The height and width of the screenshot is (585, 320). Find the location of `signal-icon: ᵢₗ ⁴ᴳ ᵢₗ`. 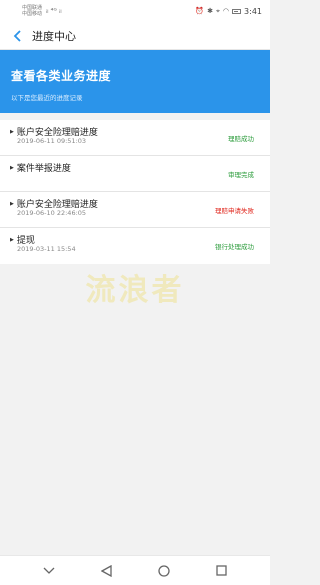

signal-icon: ᵢₗ ⁴ᴳ ᵢₗ is located at coordinates (54, 11).